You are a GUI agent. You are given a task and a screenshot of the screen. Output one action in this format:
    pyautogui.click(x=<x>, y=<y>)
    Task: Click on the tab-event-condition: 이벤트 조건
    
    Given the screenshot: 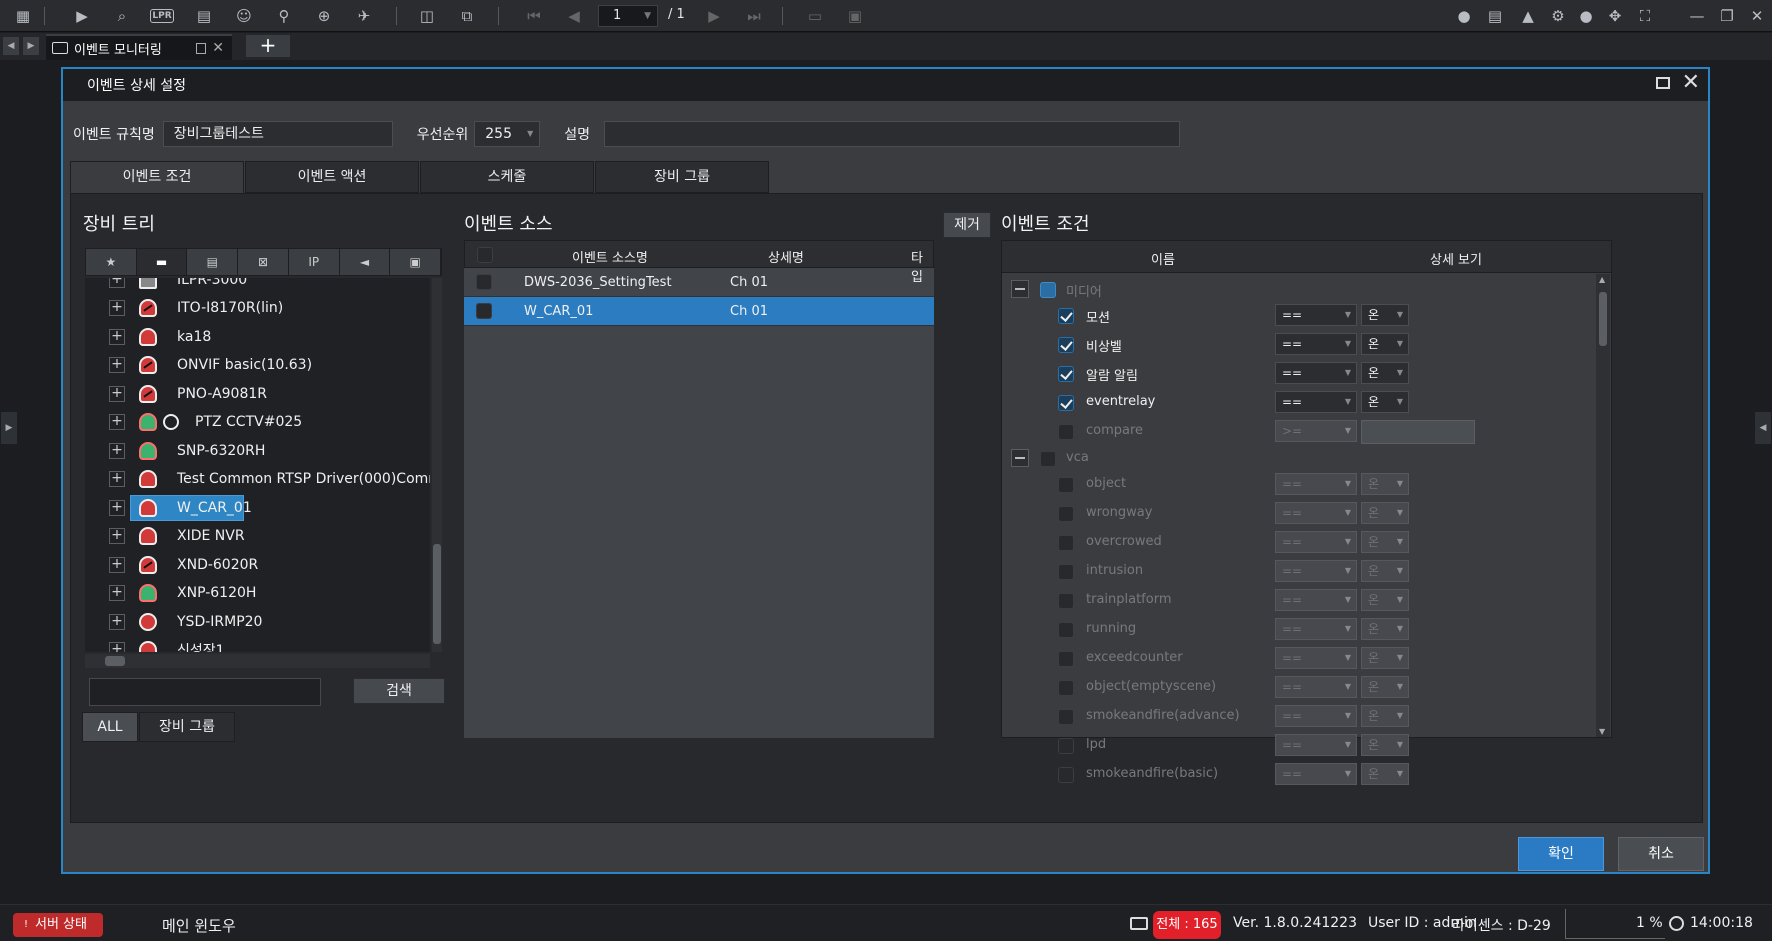 What is the action you would take?
    pyautogui.click(x=157, y=177)
    